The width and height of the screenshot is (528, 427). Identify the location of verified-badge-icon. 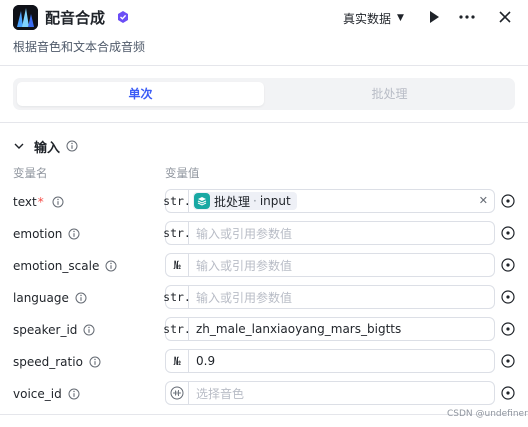
(123, 17).